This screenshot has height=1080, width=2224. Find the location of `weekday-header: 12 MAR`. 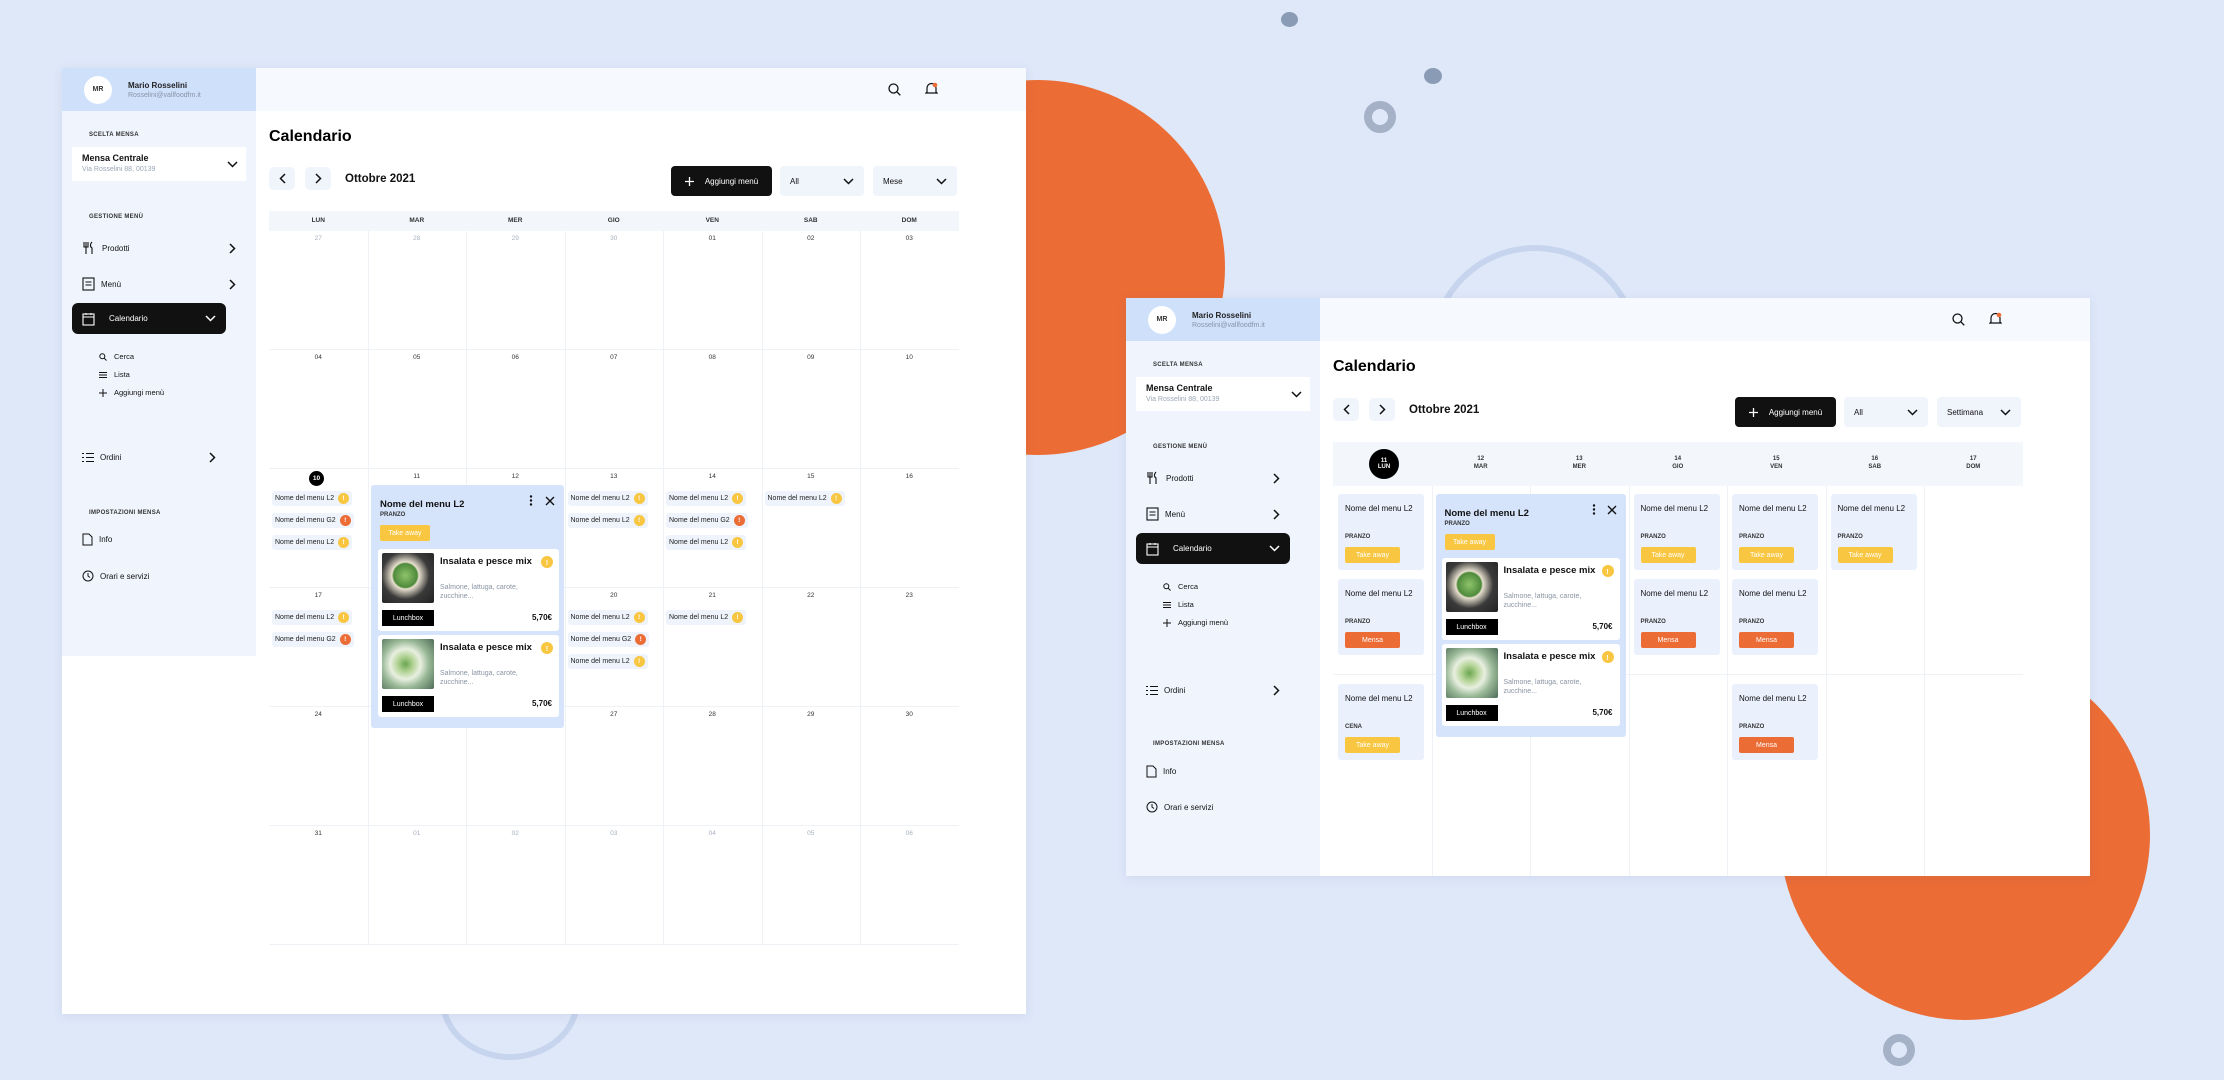

weekday-header: 12 MAR is located at coordinates (1481, 463).